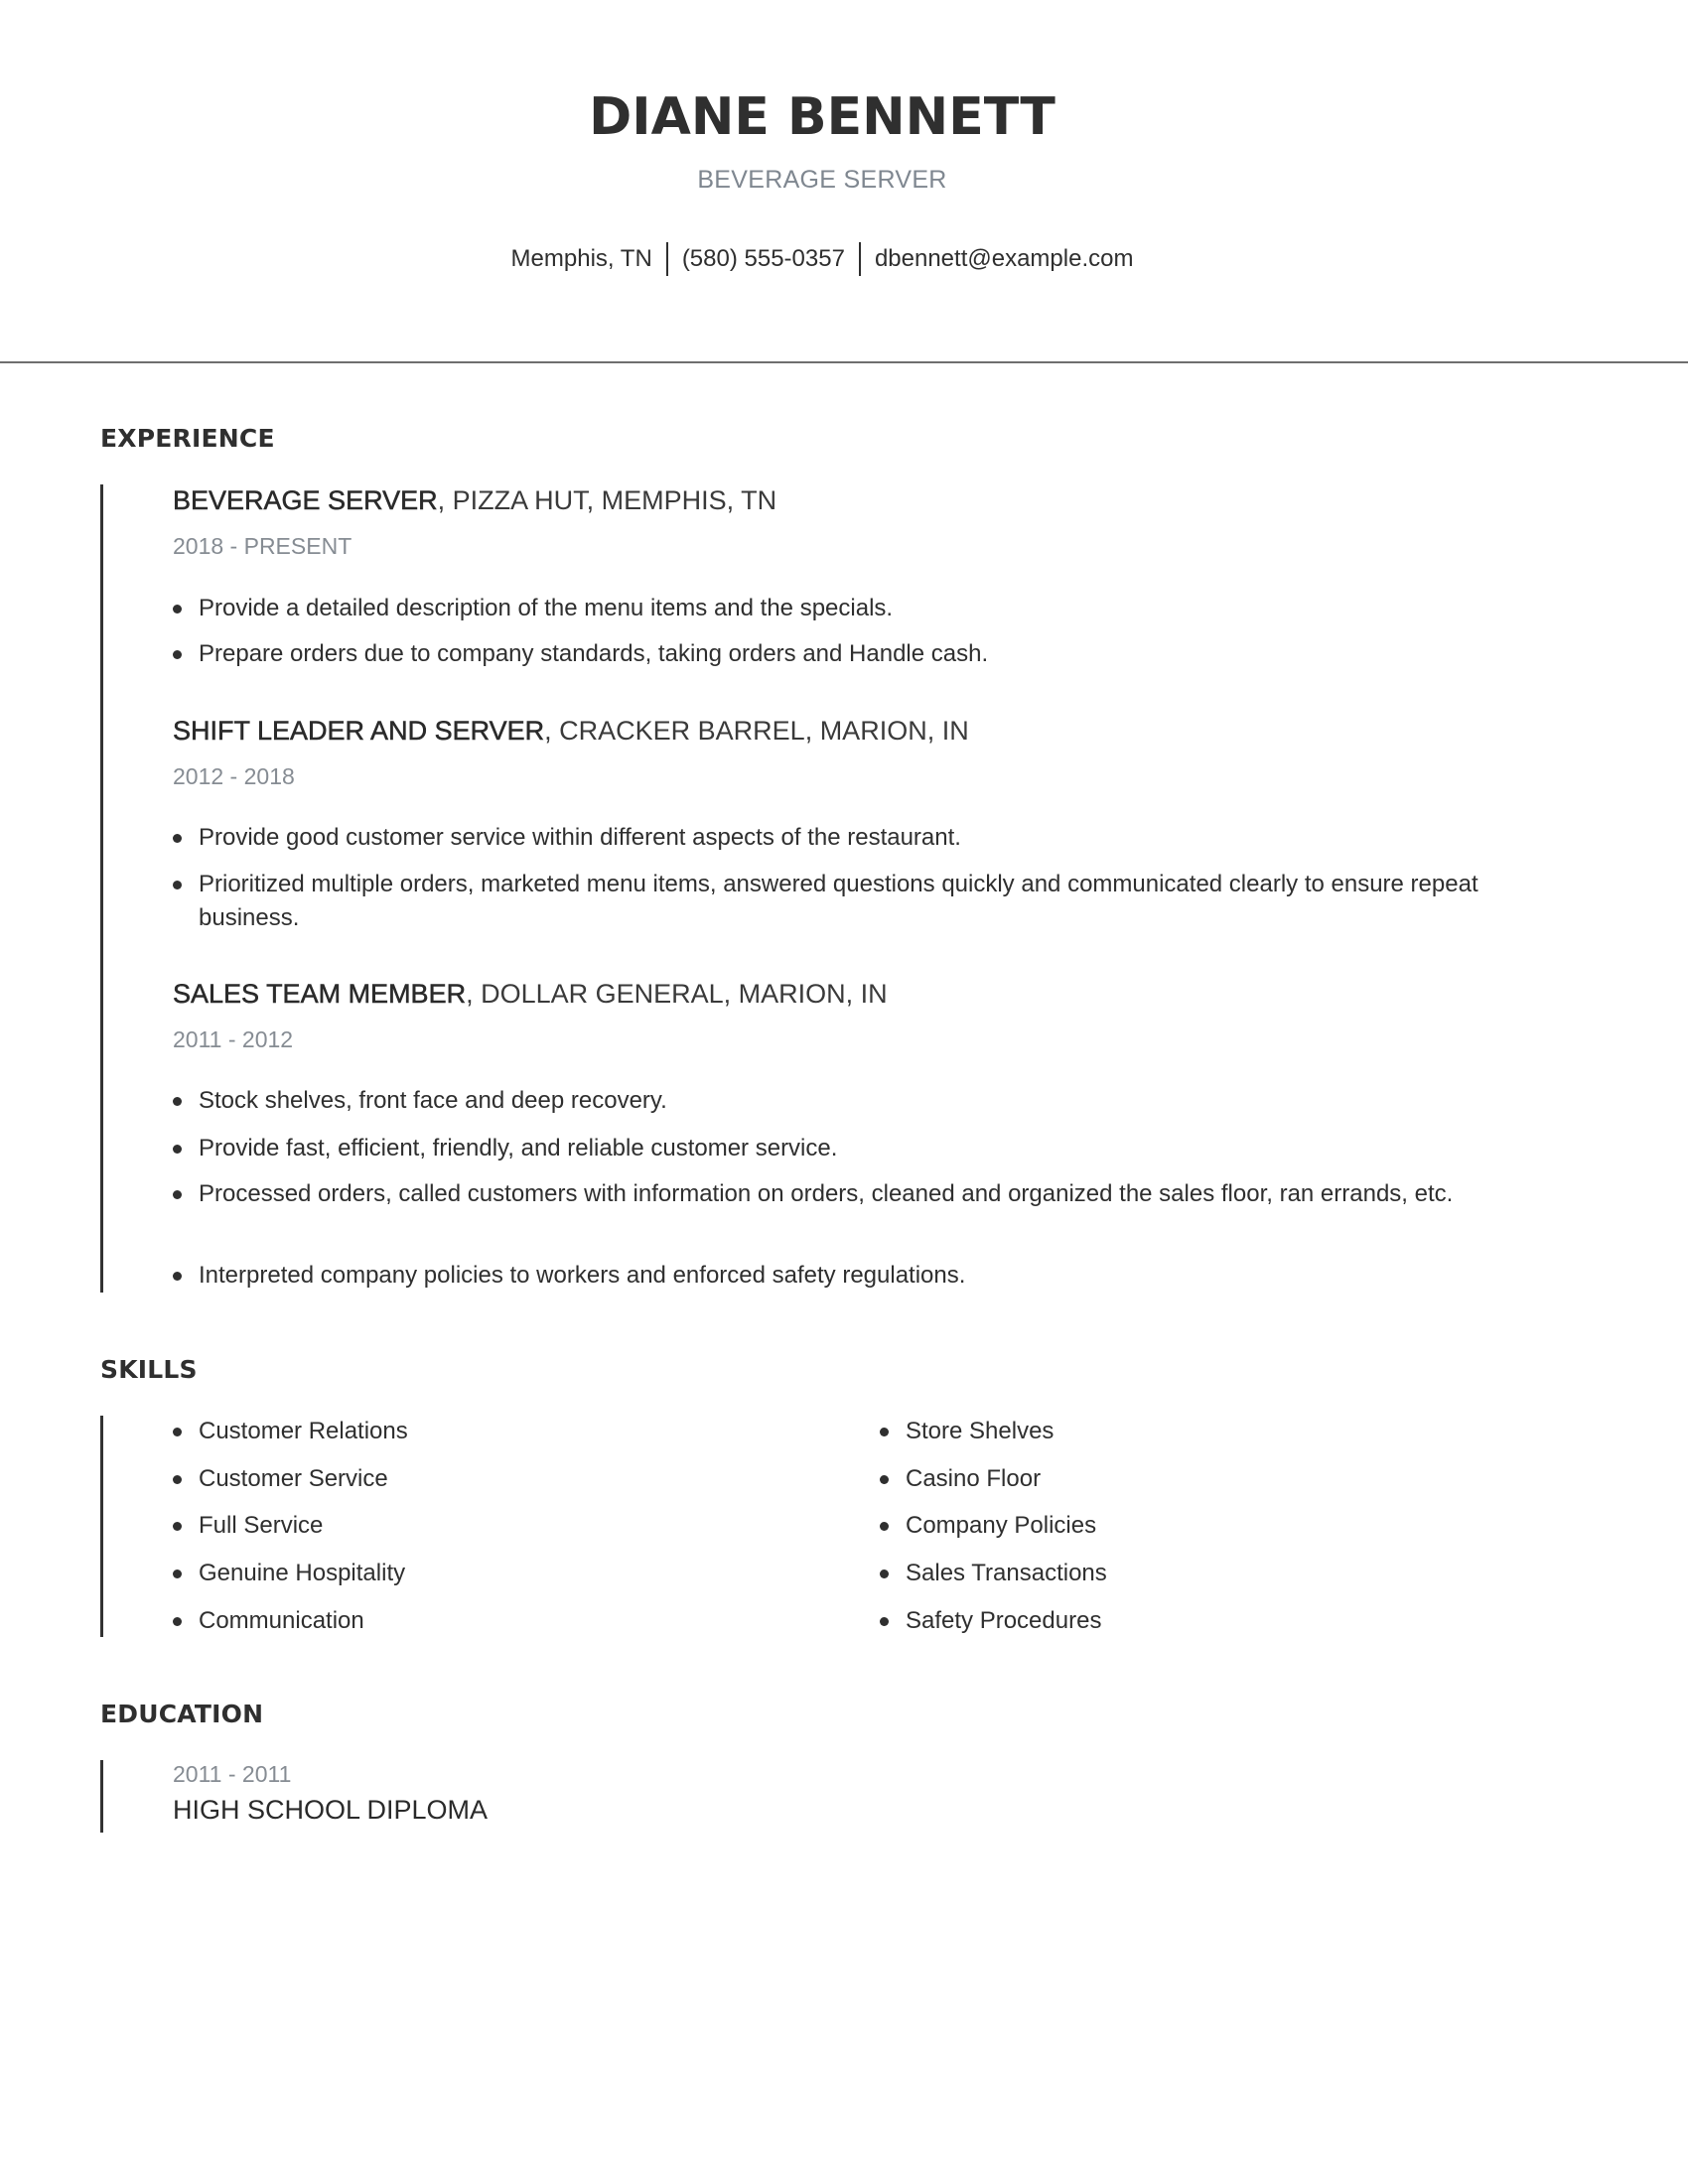 The image size is (1688, 2184). I want to click on job-title: BEVERAGE SERVER, PIZZA HUT, MEMPHIS, TN, so click(474, 500).